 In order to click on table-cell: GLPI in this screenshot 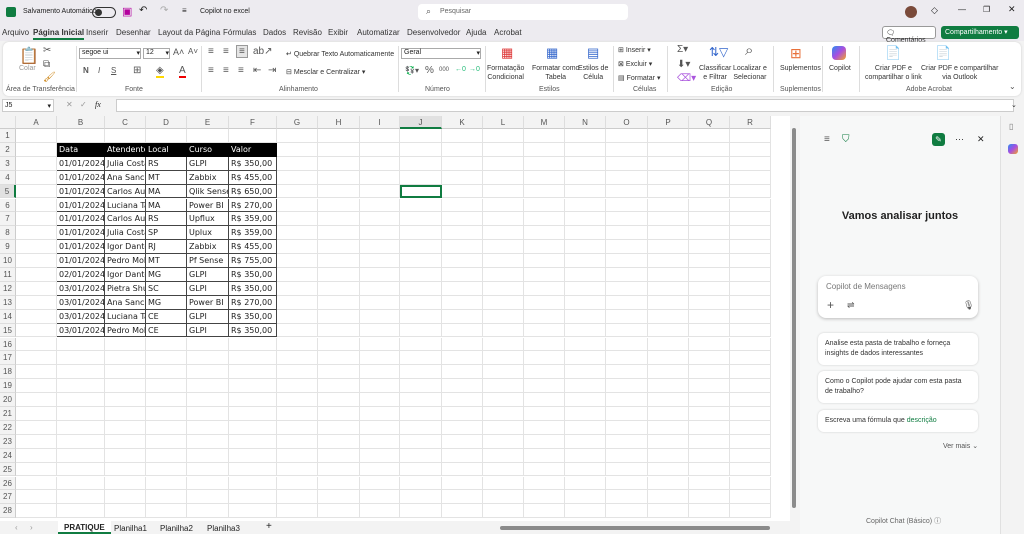, I will do `click(208, 330)`.